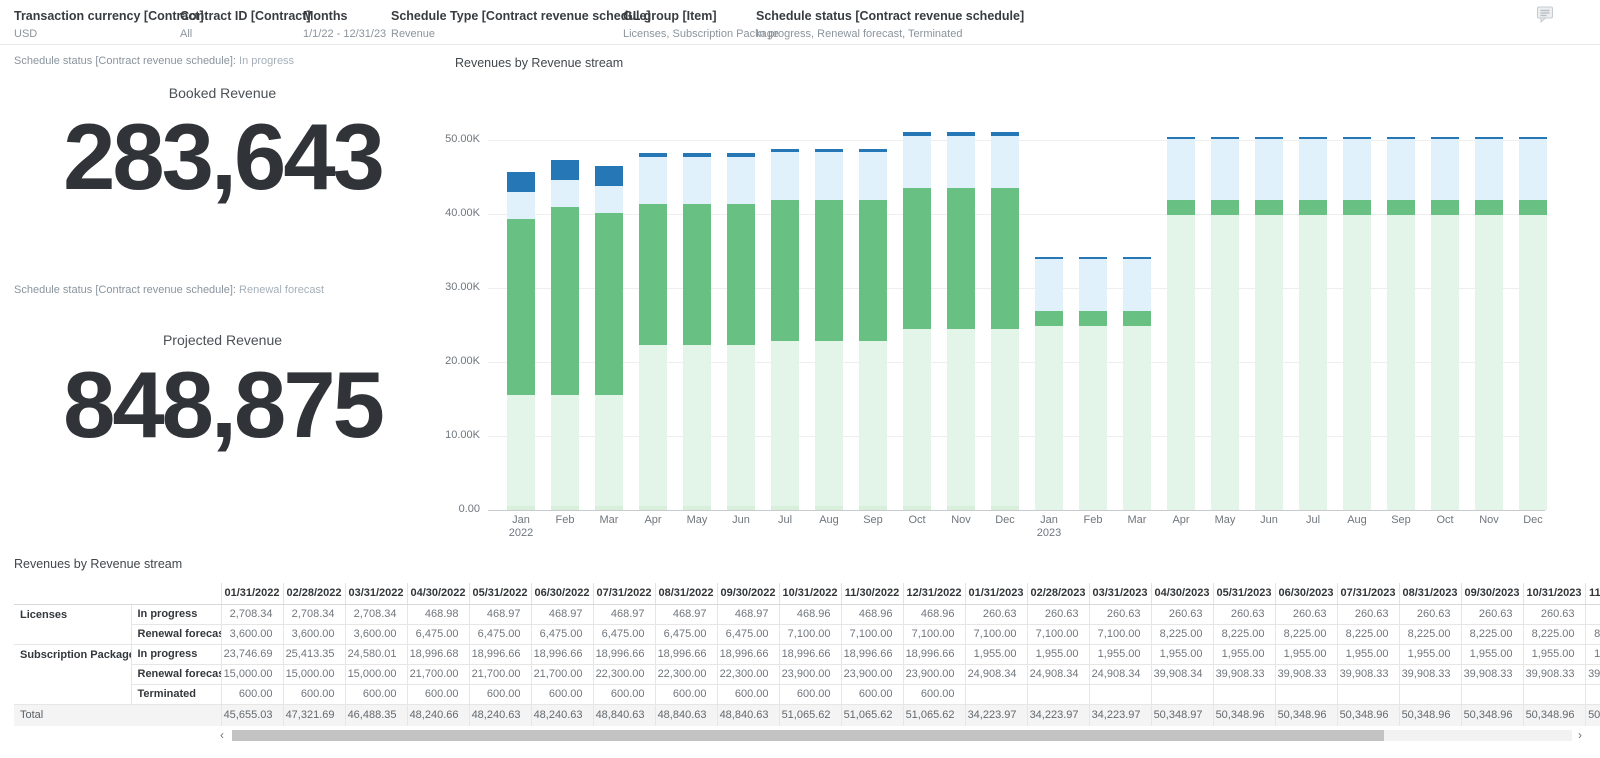 This screenshot has height=758, width=1600. What do you see at coordinates (245, 24) in the screenshot?
I see `filter-contract-id: Contract ID [Contract] All` at bounding box center [245, 24].